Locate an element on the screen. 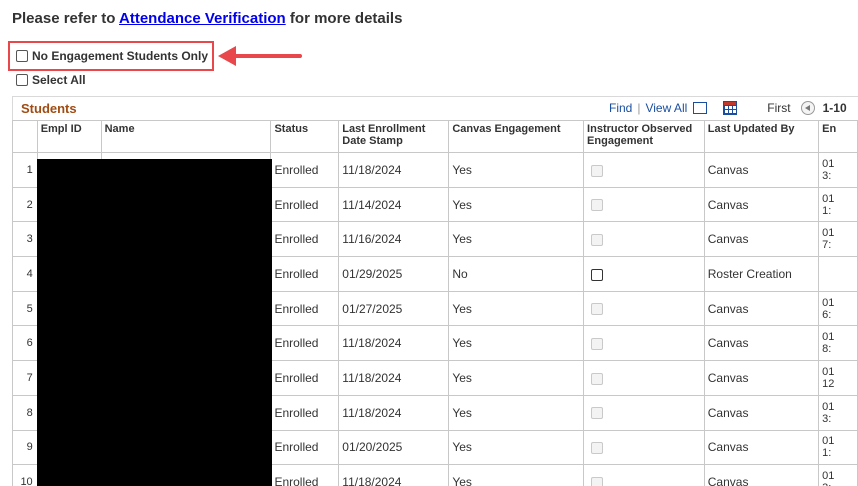 This screenshot has width=858, height=486. red-arrow-icon is located at coordinates (260, 56).